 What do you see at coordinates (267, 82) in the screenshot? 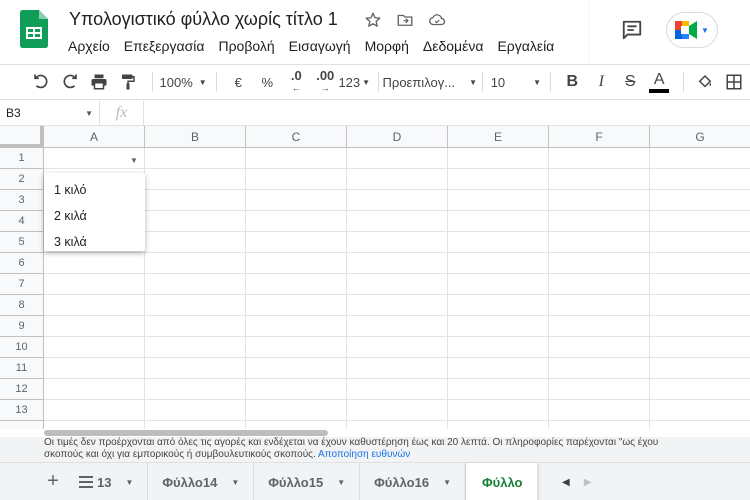
I see `percent-format-button: %` at bounding box center [267, 82].